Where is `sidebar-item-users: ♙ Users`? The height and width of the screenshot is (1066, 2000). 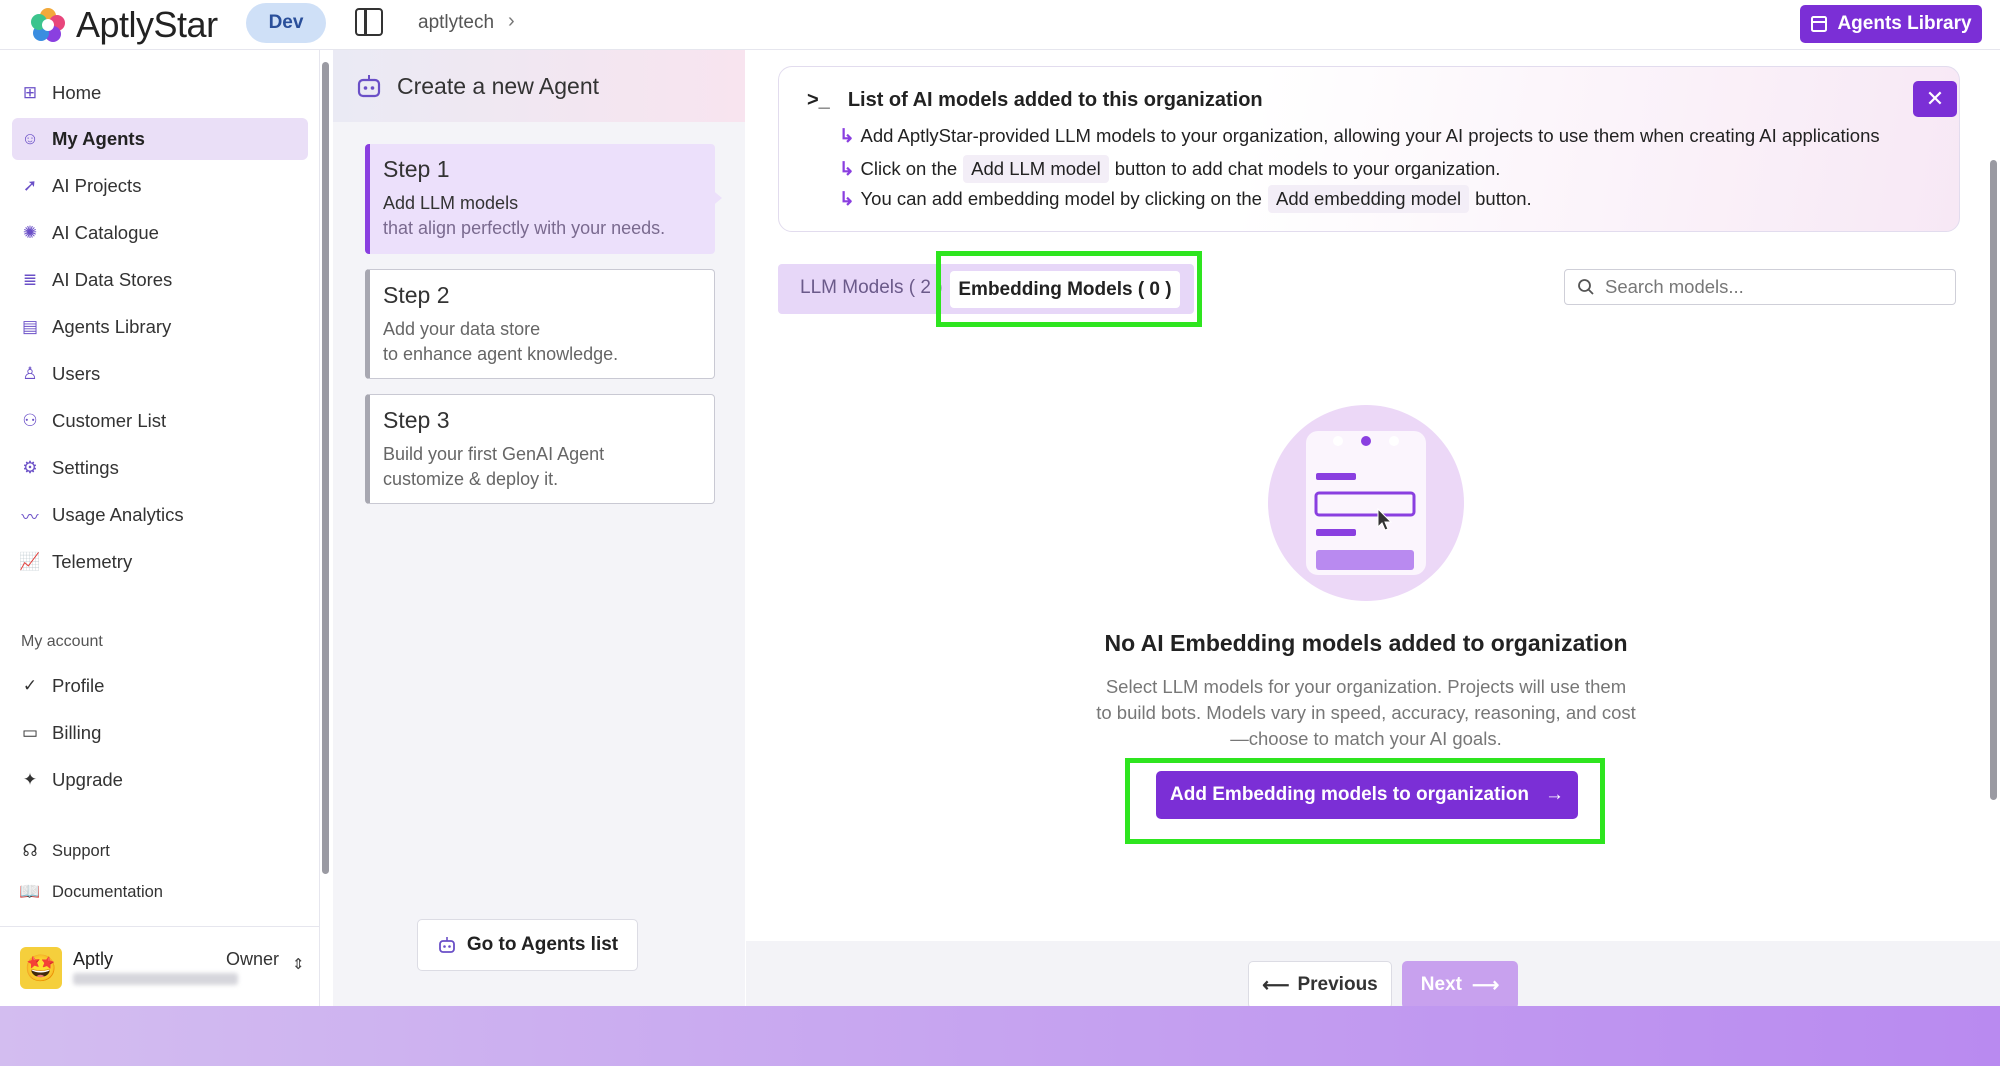
sidebar-item-users: ♙ Users is located at coordinates (160, 374).